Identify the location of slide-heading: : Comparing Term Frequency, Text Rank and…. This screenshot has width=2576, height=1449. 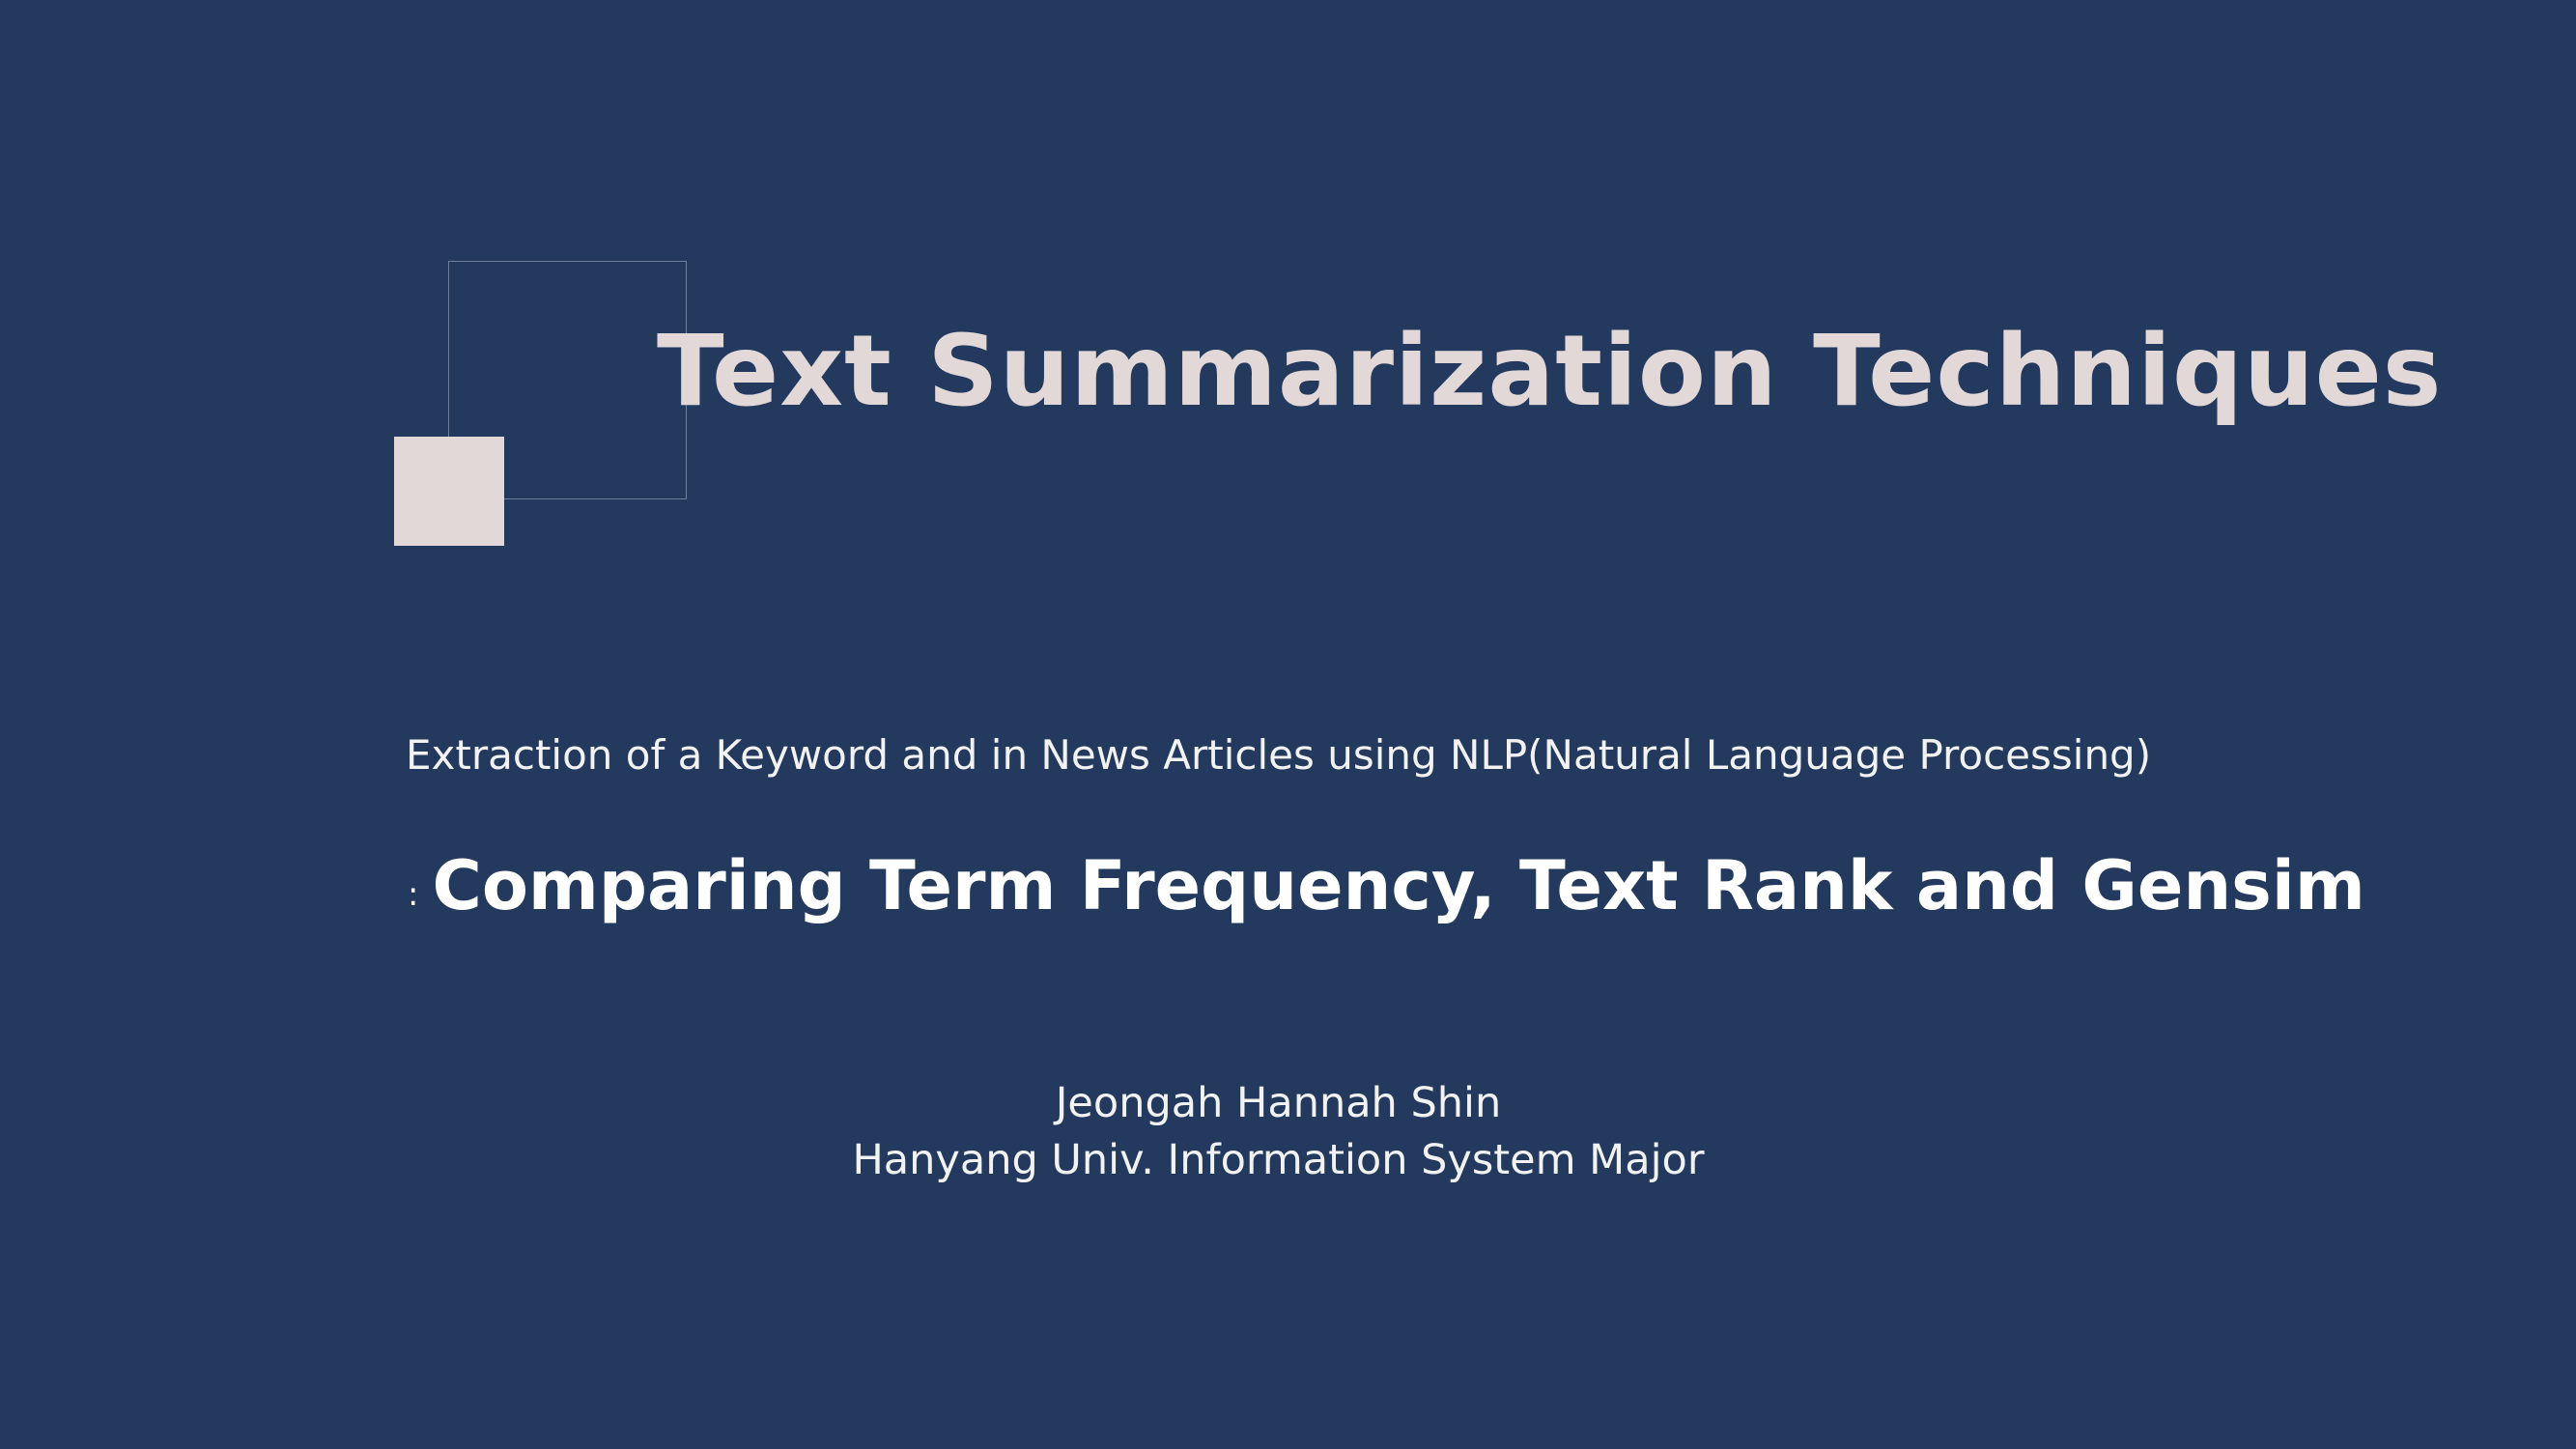
(1386, 885).